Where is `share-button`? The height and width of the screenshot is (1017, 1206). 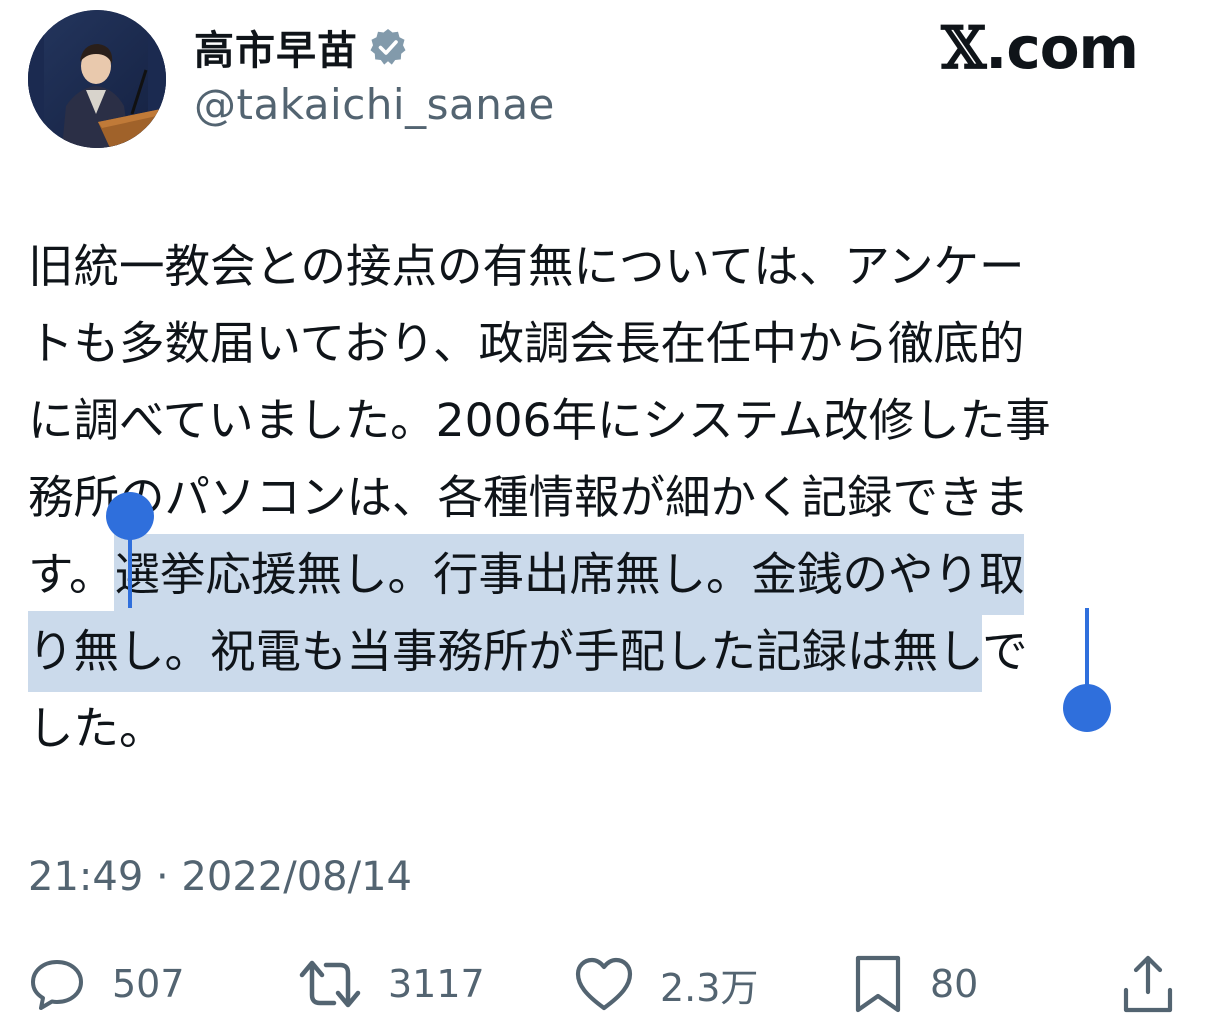 share-button is located at coordinates (1148, 984).